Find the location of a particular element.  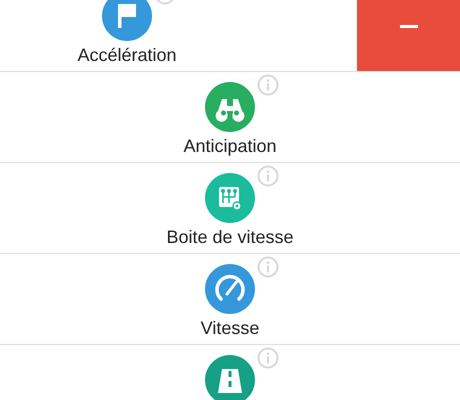

category-label: Vitesse is located at coordinates (230, 328).